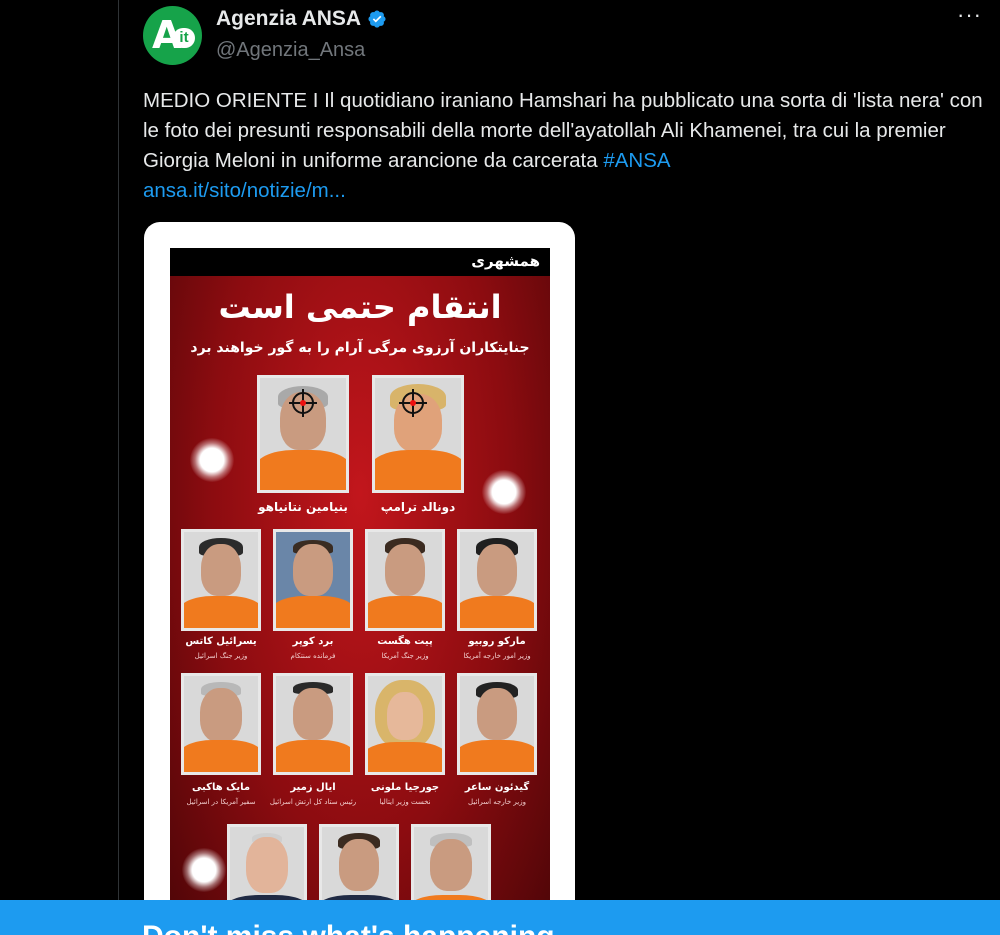 This screenshot has height=935, width=1000. Describe the element at coordinates (360, 262) in the screenshot. I see `poster-masthead: همشهری` at that location.